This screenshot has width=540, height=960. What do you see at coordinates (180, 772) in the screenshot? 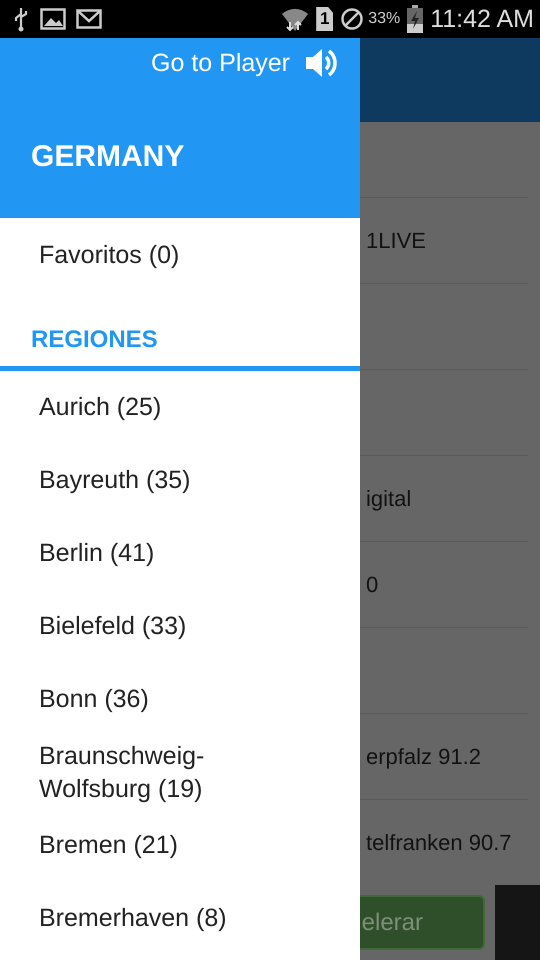
I see `region-item: Braunschweig- Wolfsburg (19)` at bounding box center [180, 772].